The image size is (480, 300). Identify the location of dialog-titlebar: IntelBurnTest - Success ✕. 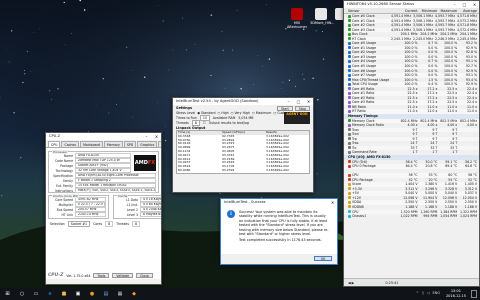
(279, 202).